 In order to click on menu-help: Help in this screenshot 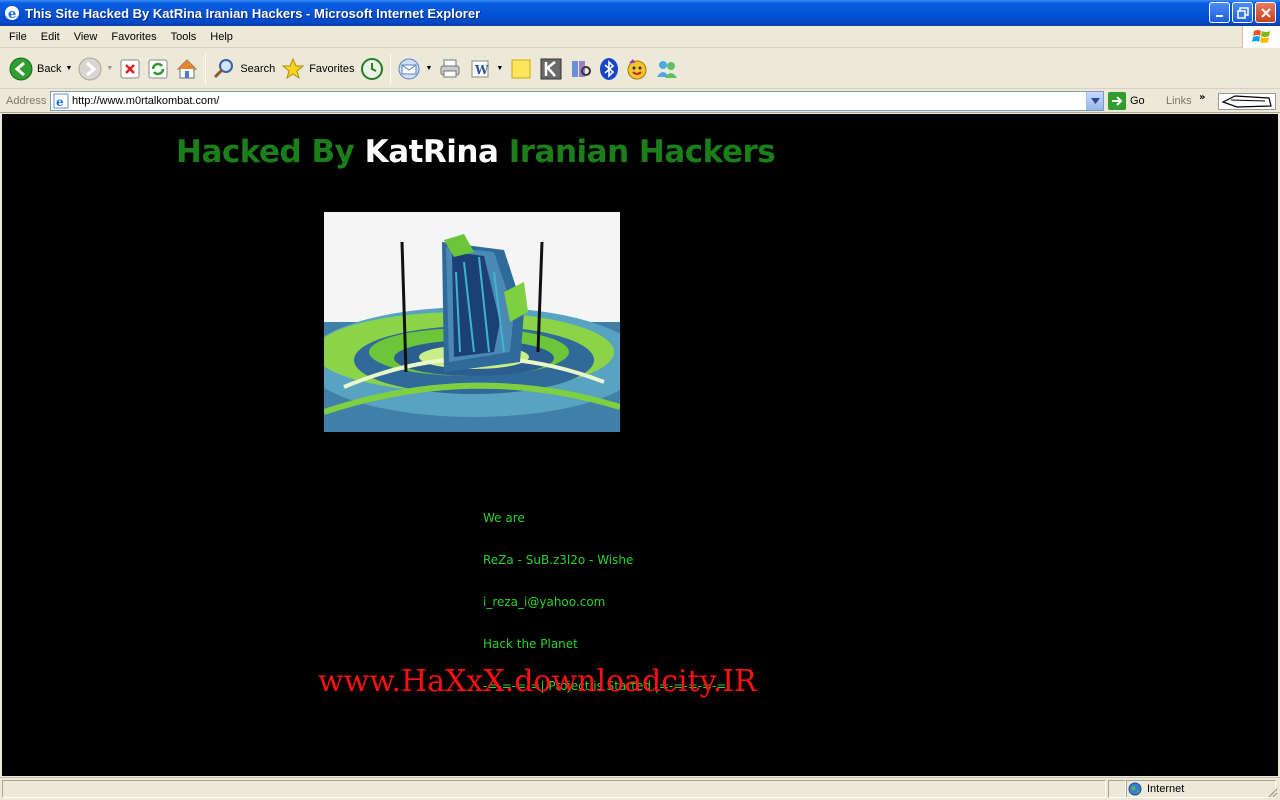, I will do `click(221, 37)`.